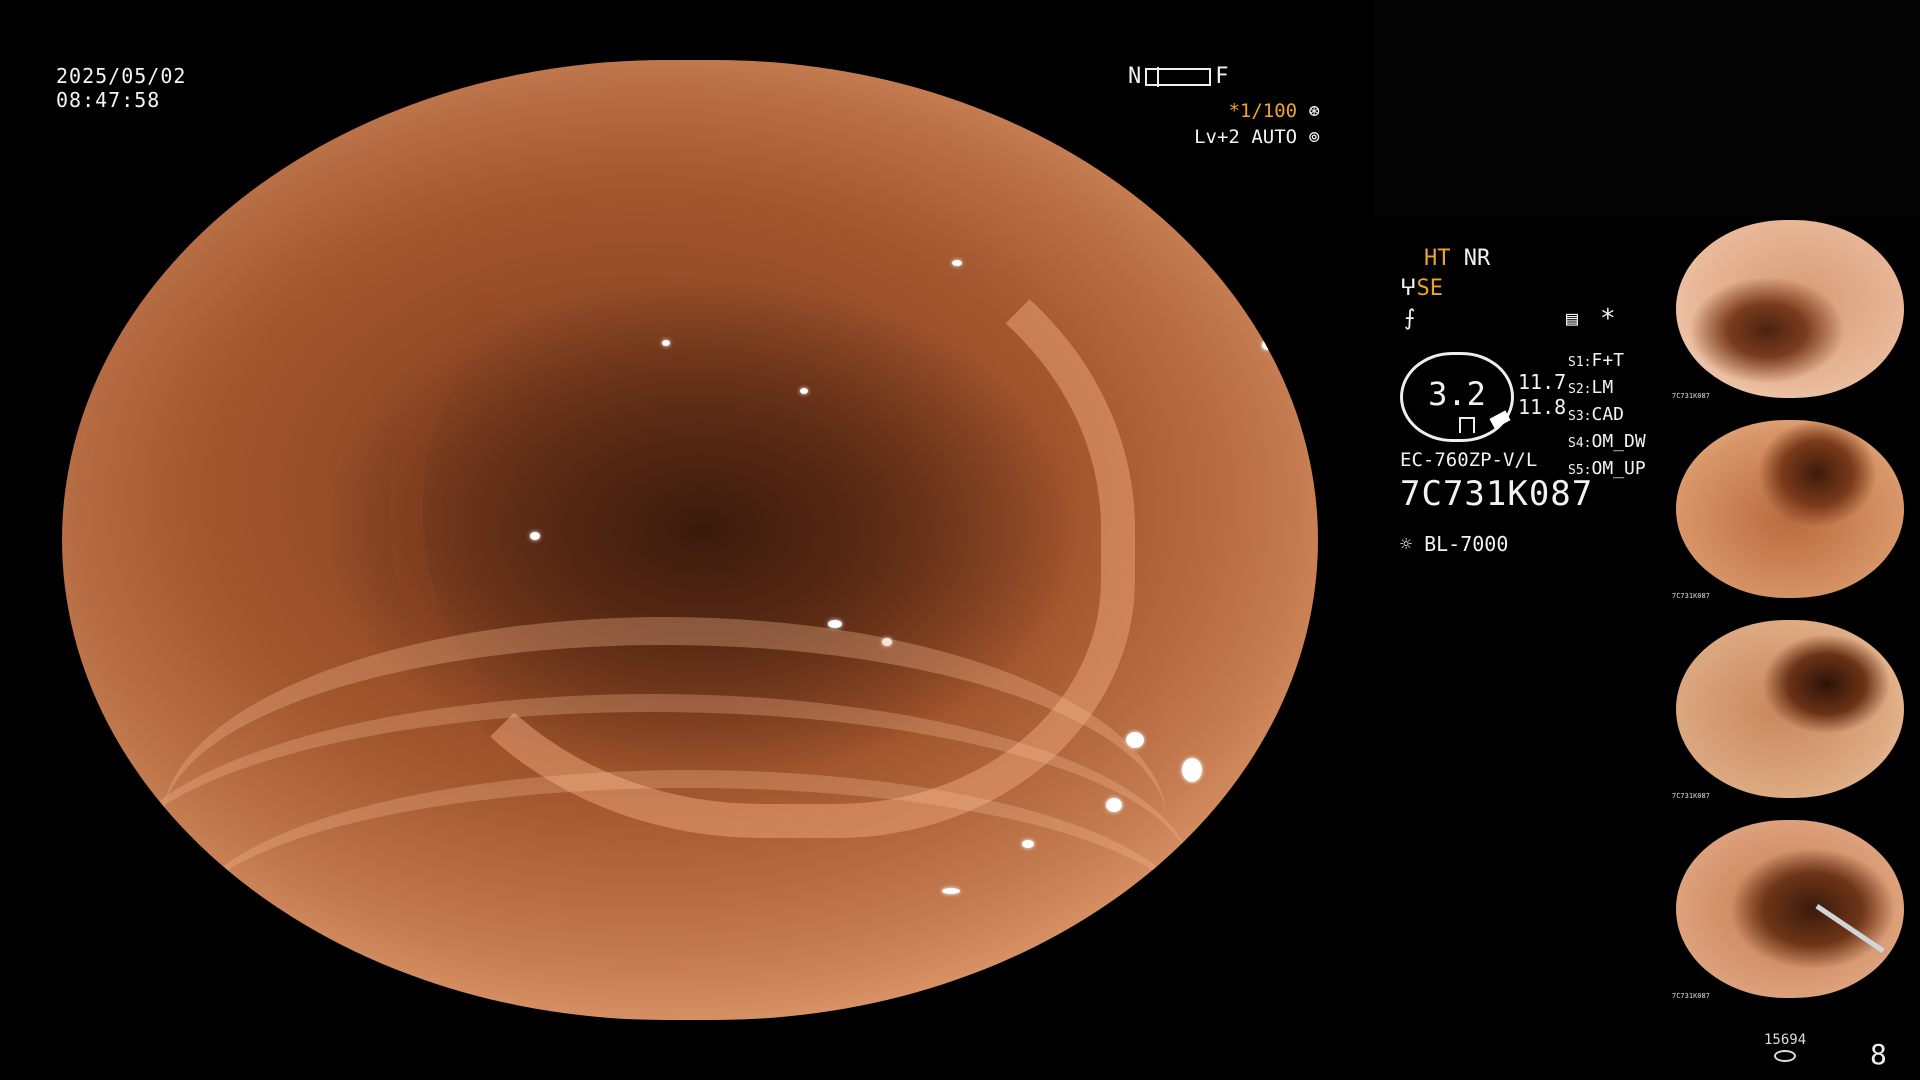 The width and height of the screenshot is (1920, 1080). What do you see at coordinates (1408, 288) in the screenshot?
I see `se-icon: ⵖ` at bounding box center [1408, 288].